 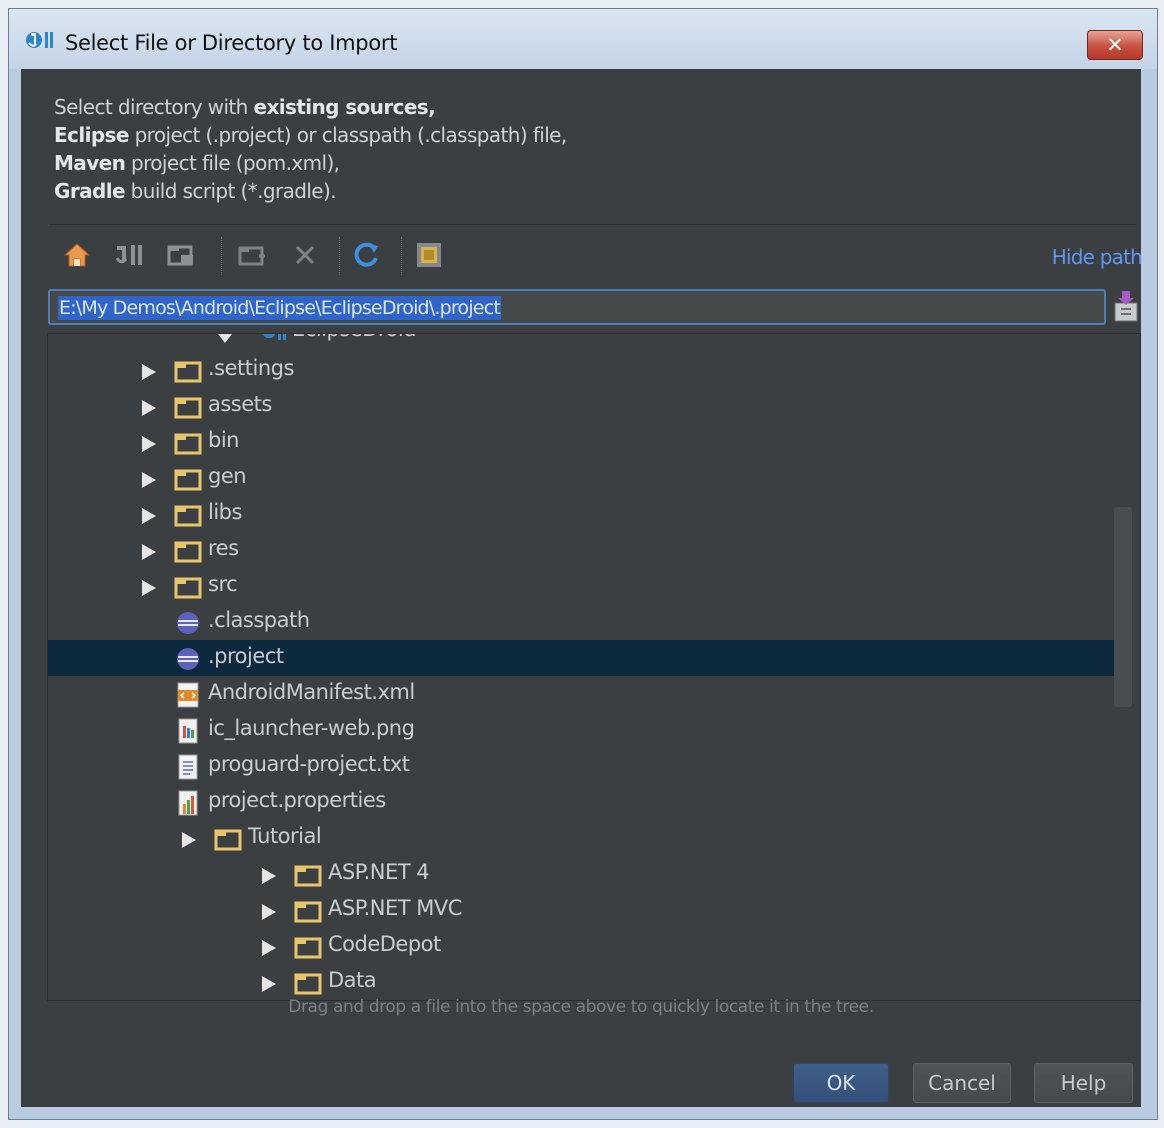 I want to click on home-icon, so click(x=77, y=255).